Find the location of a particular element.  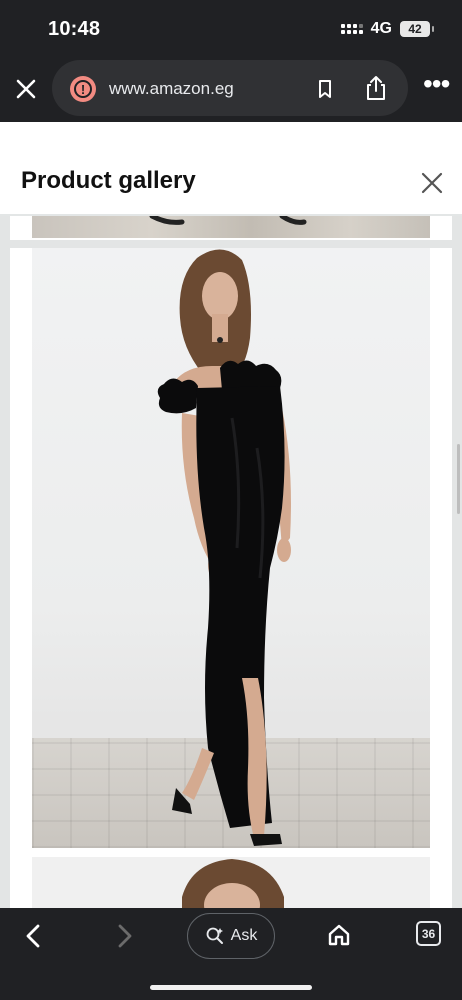

status-time: 10:48 is located at coordinates (74, 29).